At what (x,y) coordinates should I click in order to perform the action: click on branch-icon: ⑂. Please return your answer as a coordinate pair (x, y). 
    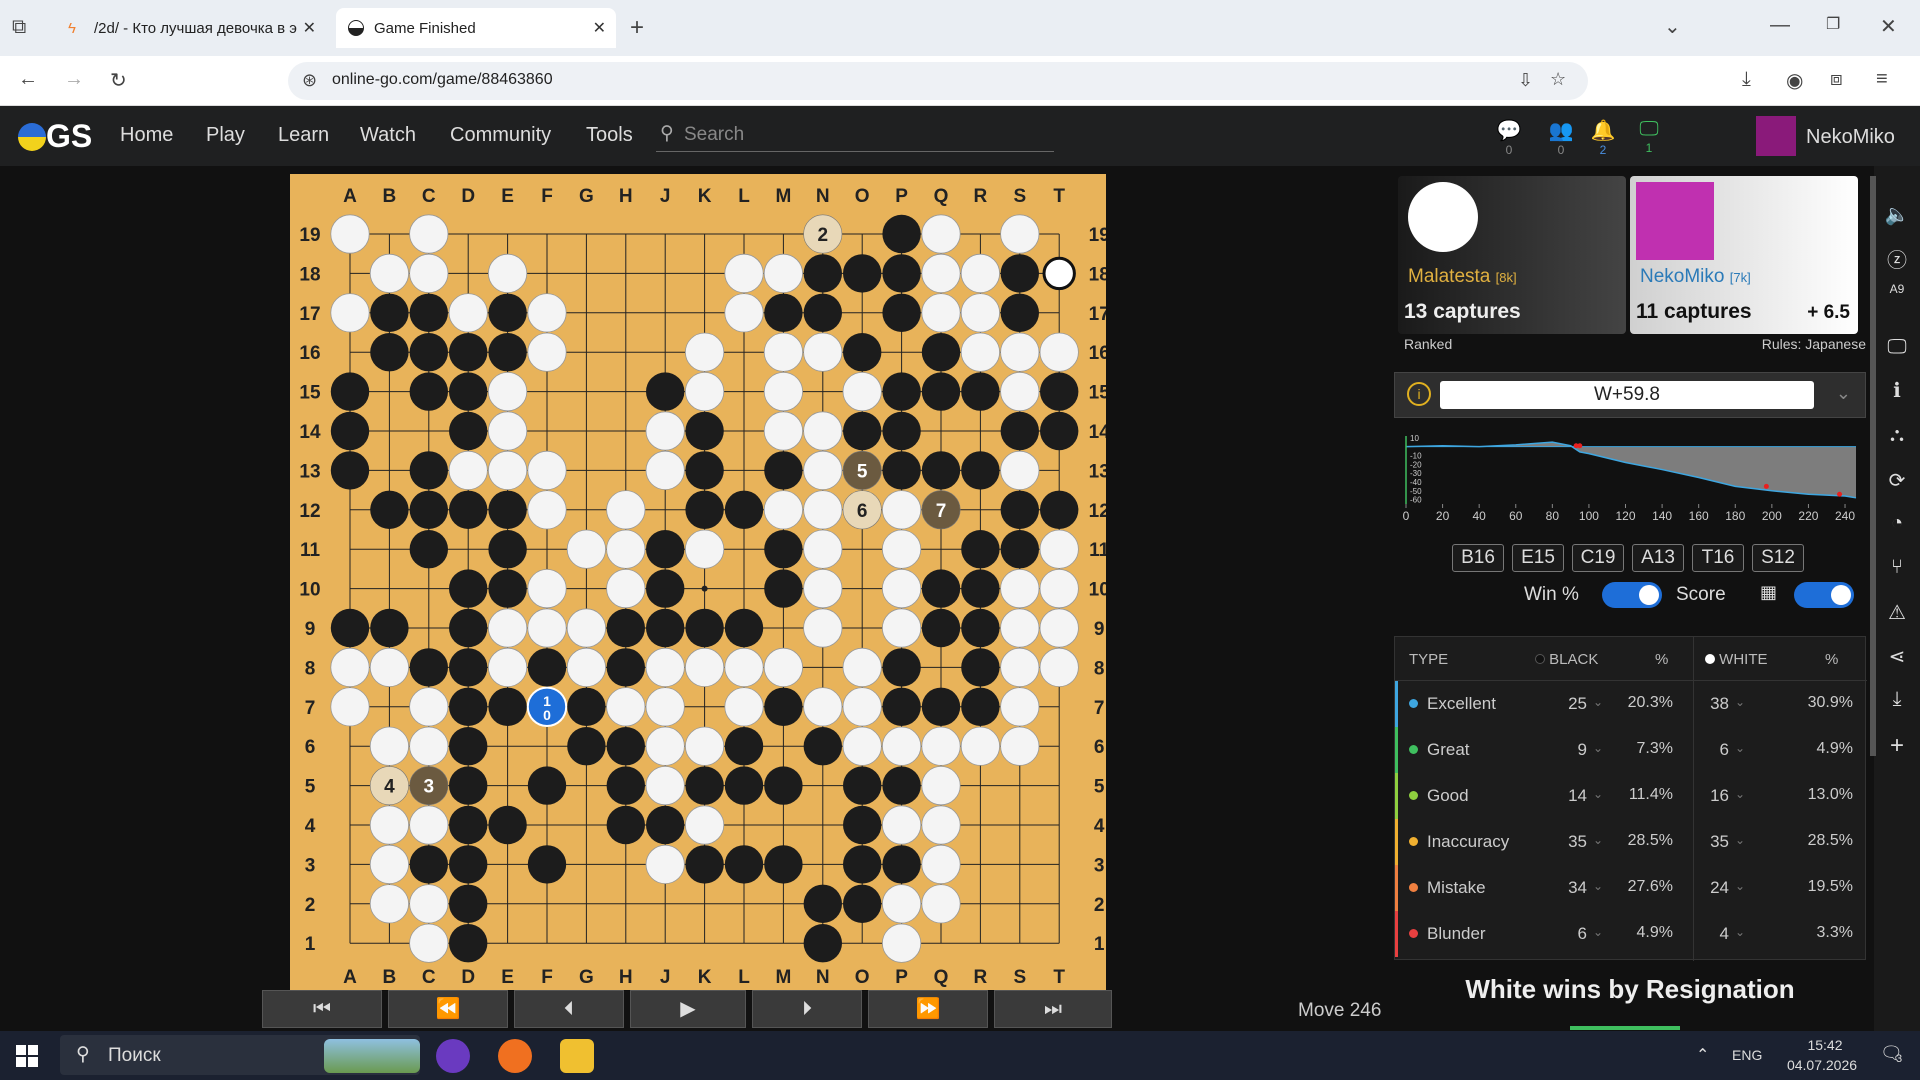
    Looking at the image, I should click on (1897, 567).